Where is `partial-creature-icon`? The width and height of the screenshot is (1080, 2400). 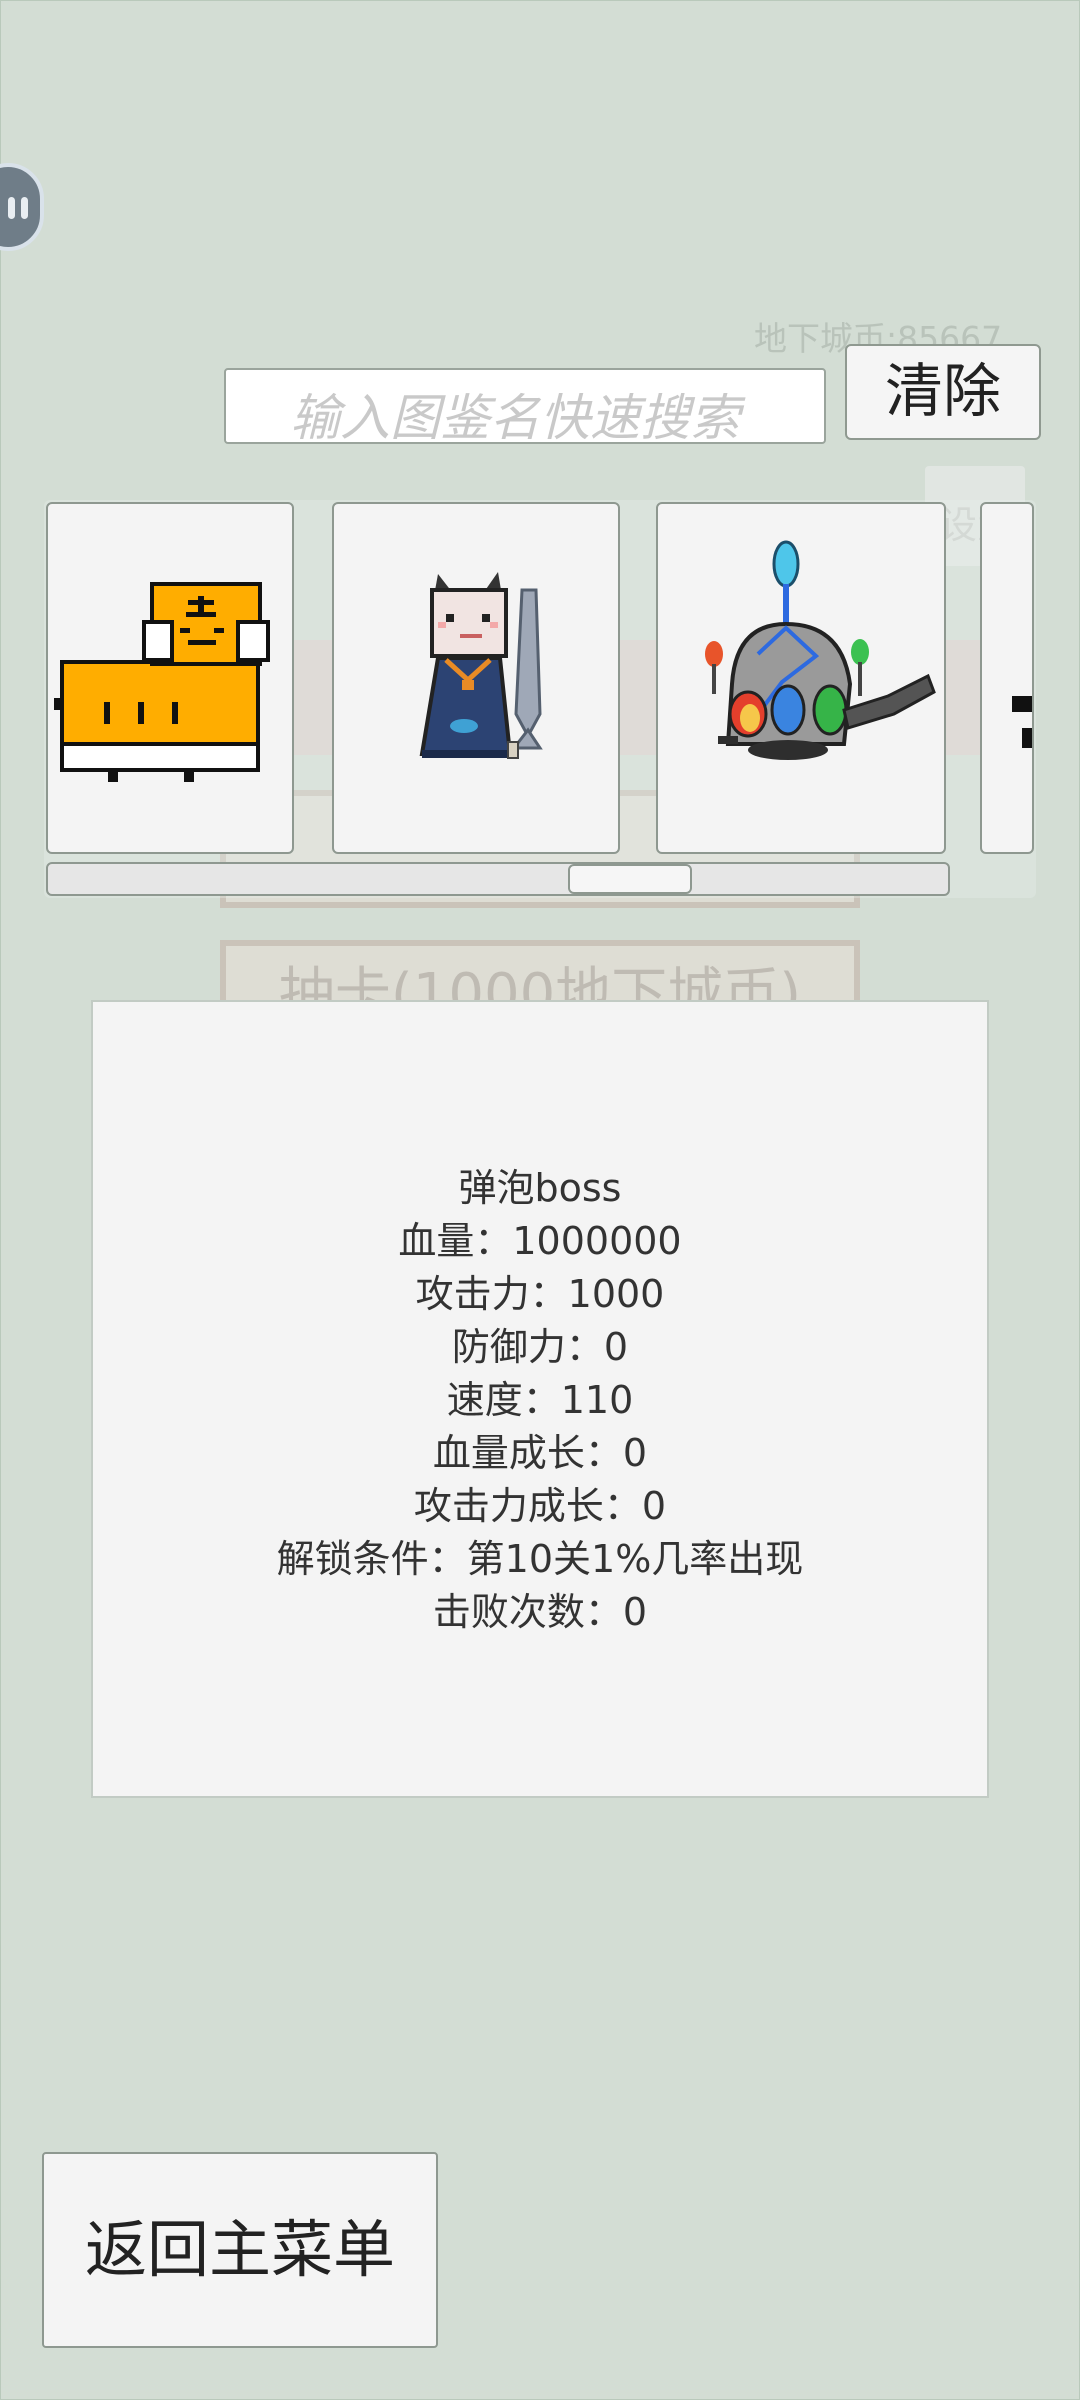
partial-creature-icon is located at coordinates (1022, 722).